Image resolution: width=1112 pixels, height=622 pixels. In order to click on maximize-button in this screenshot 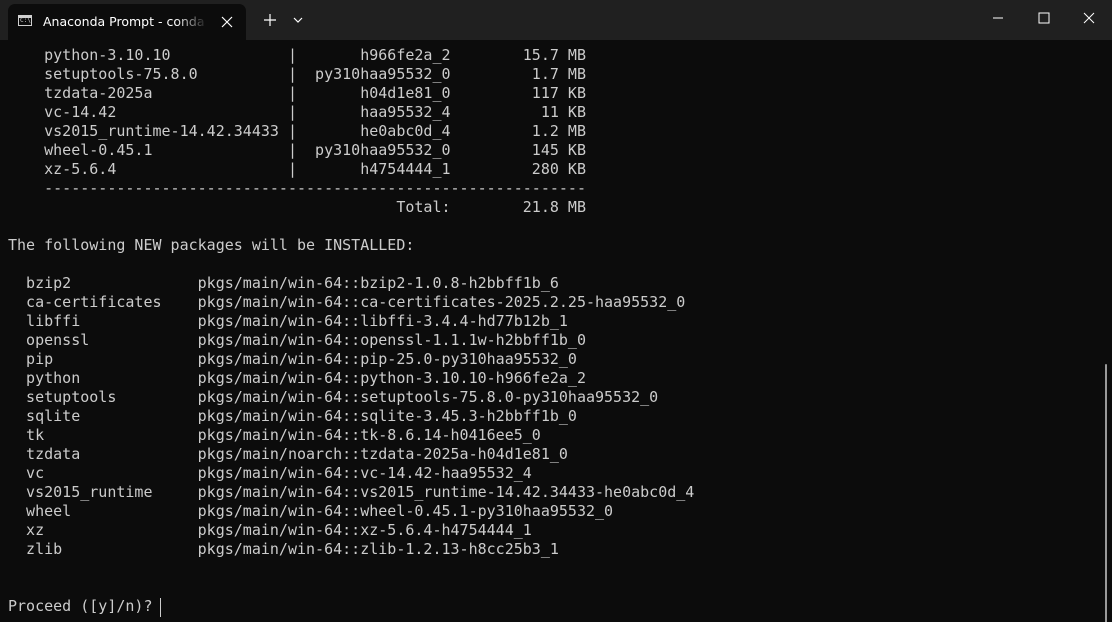, I will do `click(1044, 18)`.